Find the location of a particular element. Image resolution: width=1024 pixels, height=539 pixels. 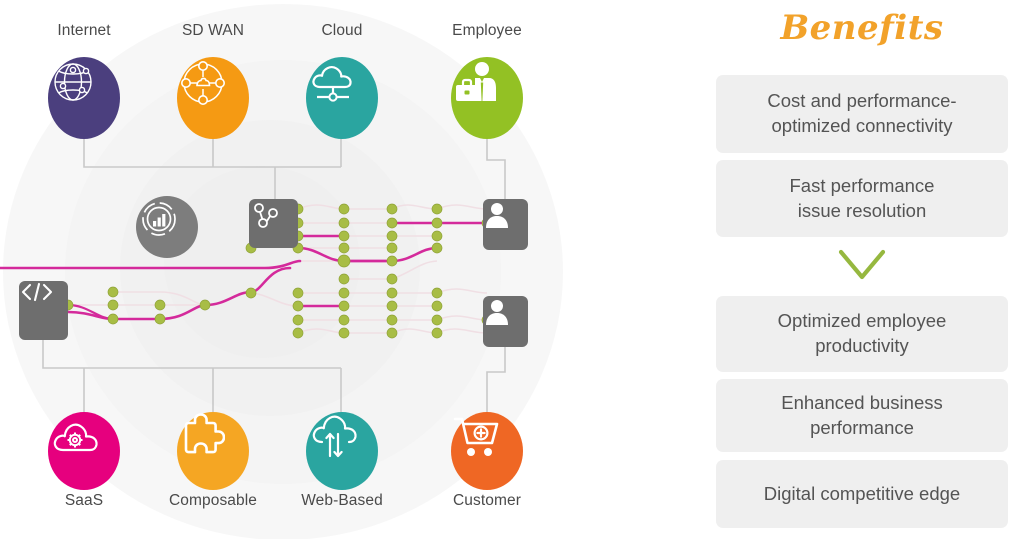

benefit-card-2: Fast performance issue resolution is located at coordinates (862, 198).